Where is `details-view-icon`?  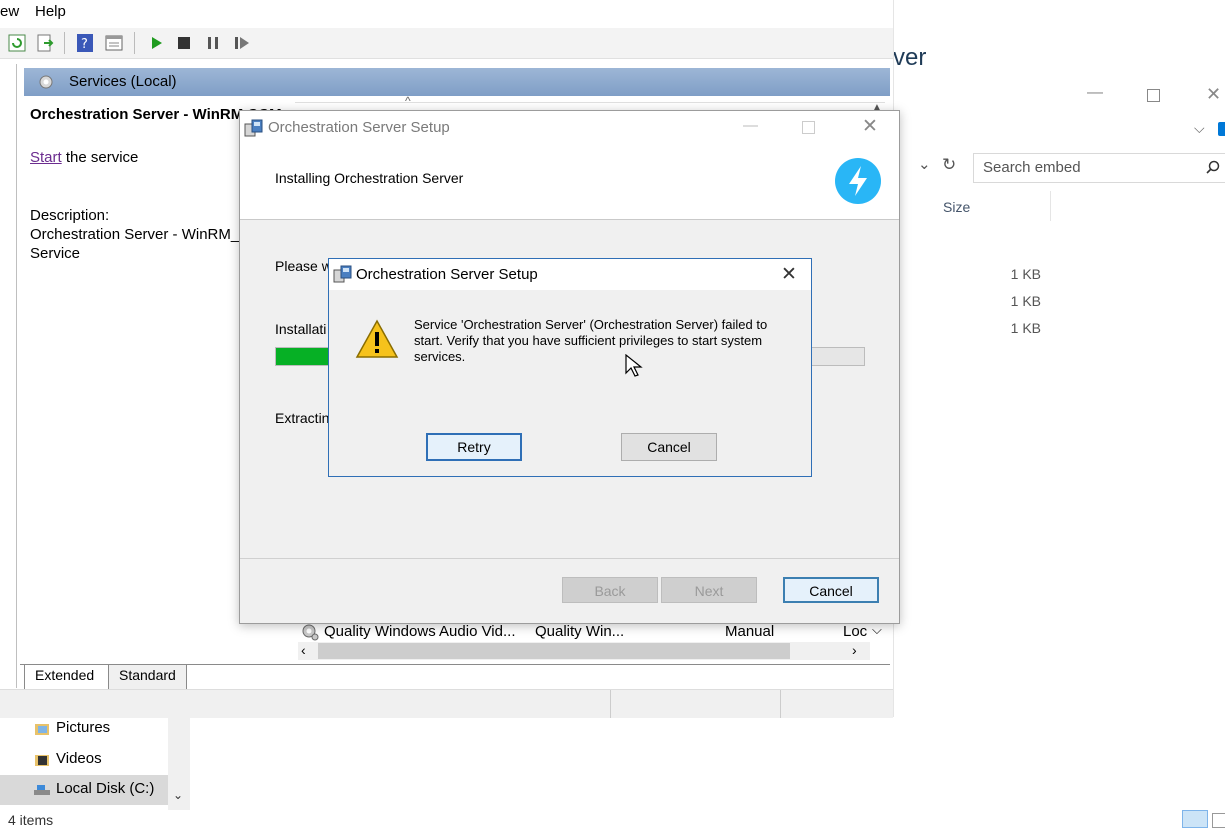
details-view-icon is located at coordinates (1195, 819).